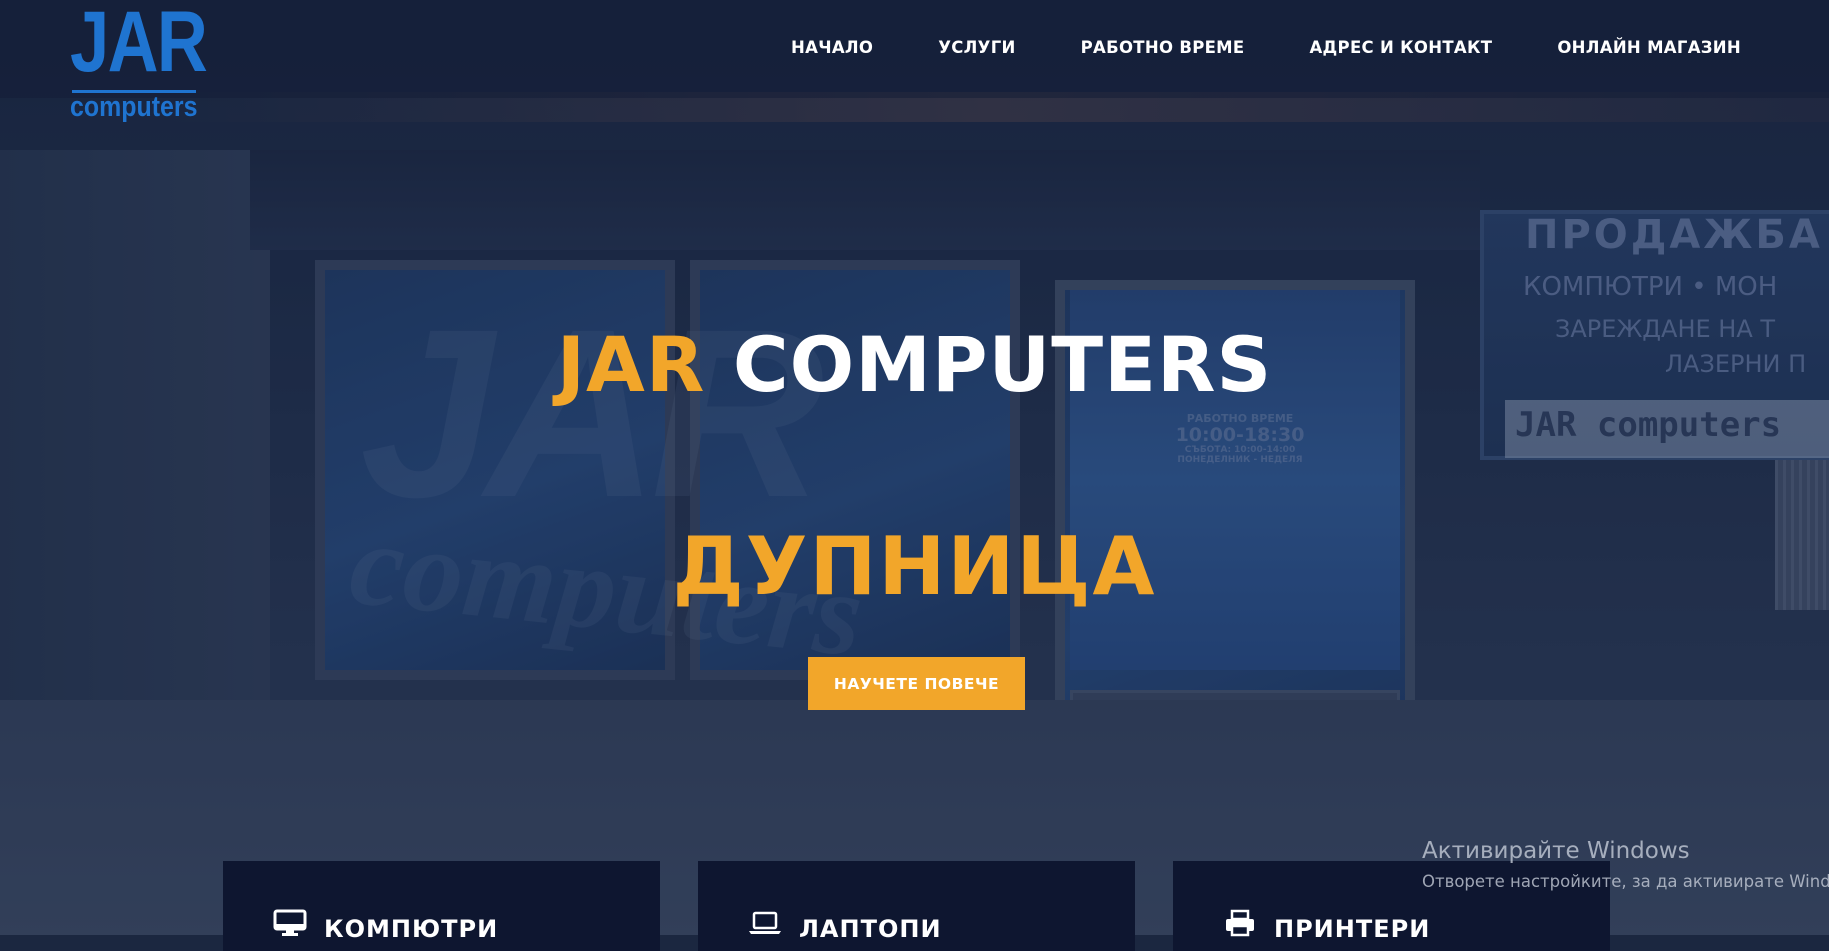 This screenshot has height=951, width=1829. Describe the element at coordinates (976, 47) in the screenshot. I see `nav-item-services: УСЛУГИ` at that location.